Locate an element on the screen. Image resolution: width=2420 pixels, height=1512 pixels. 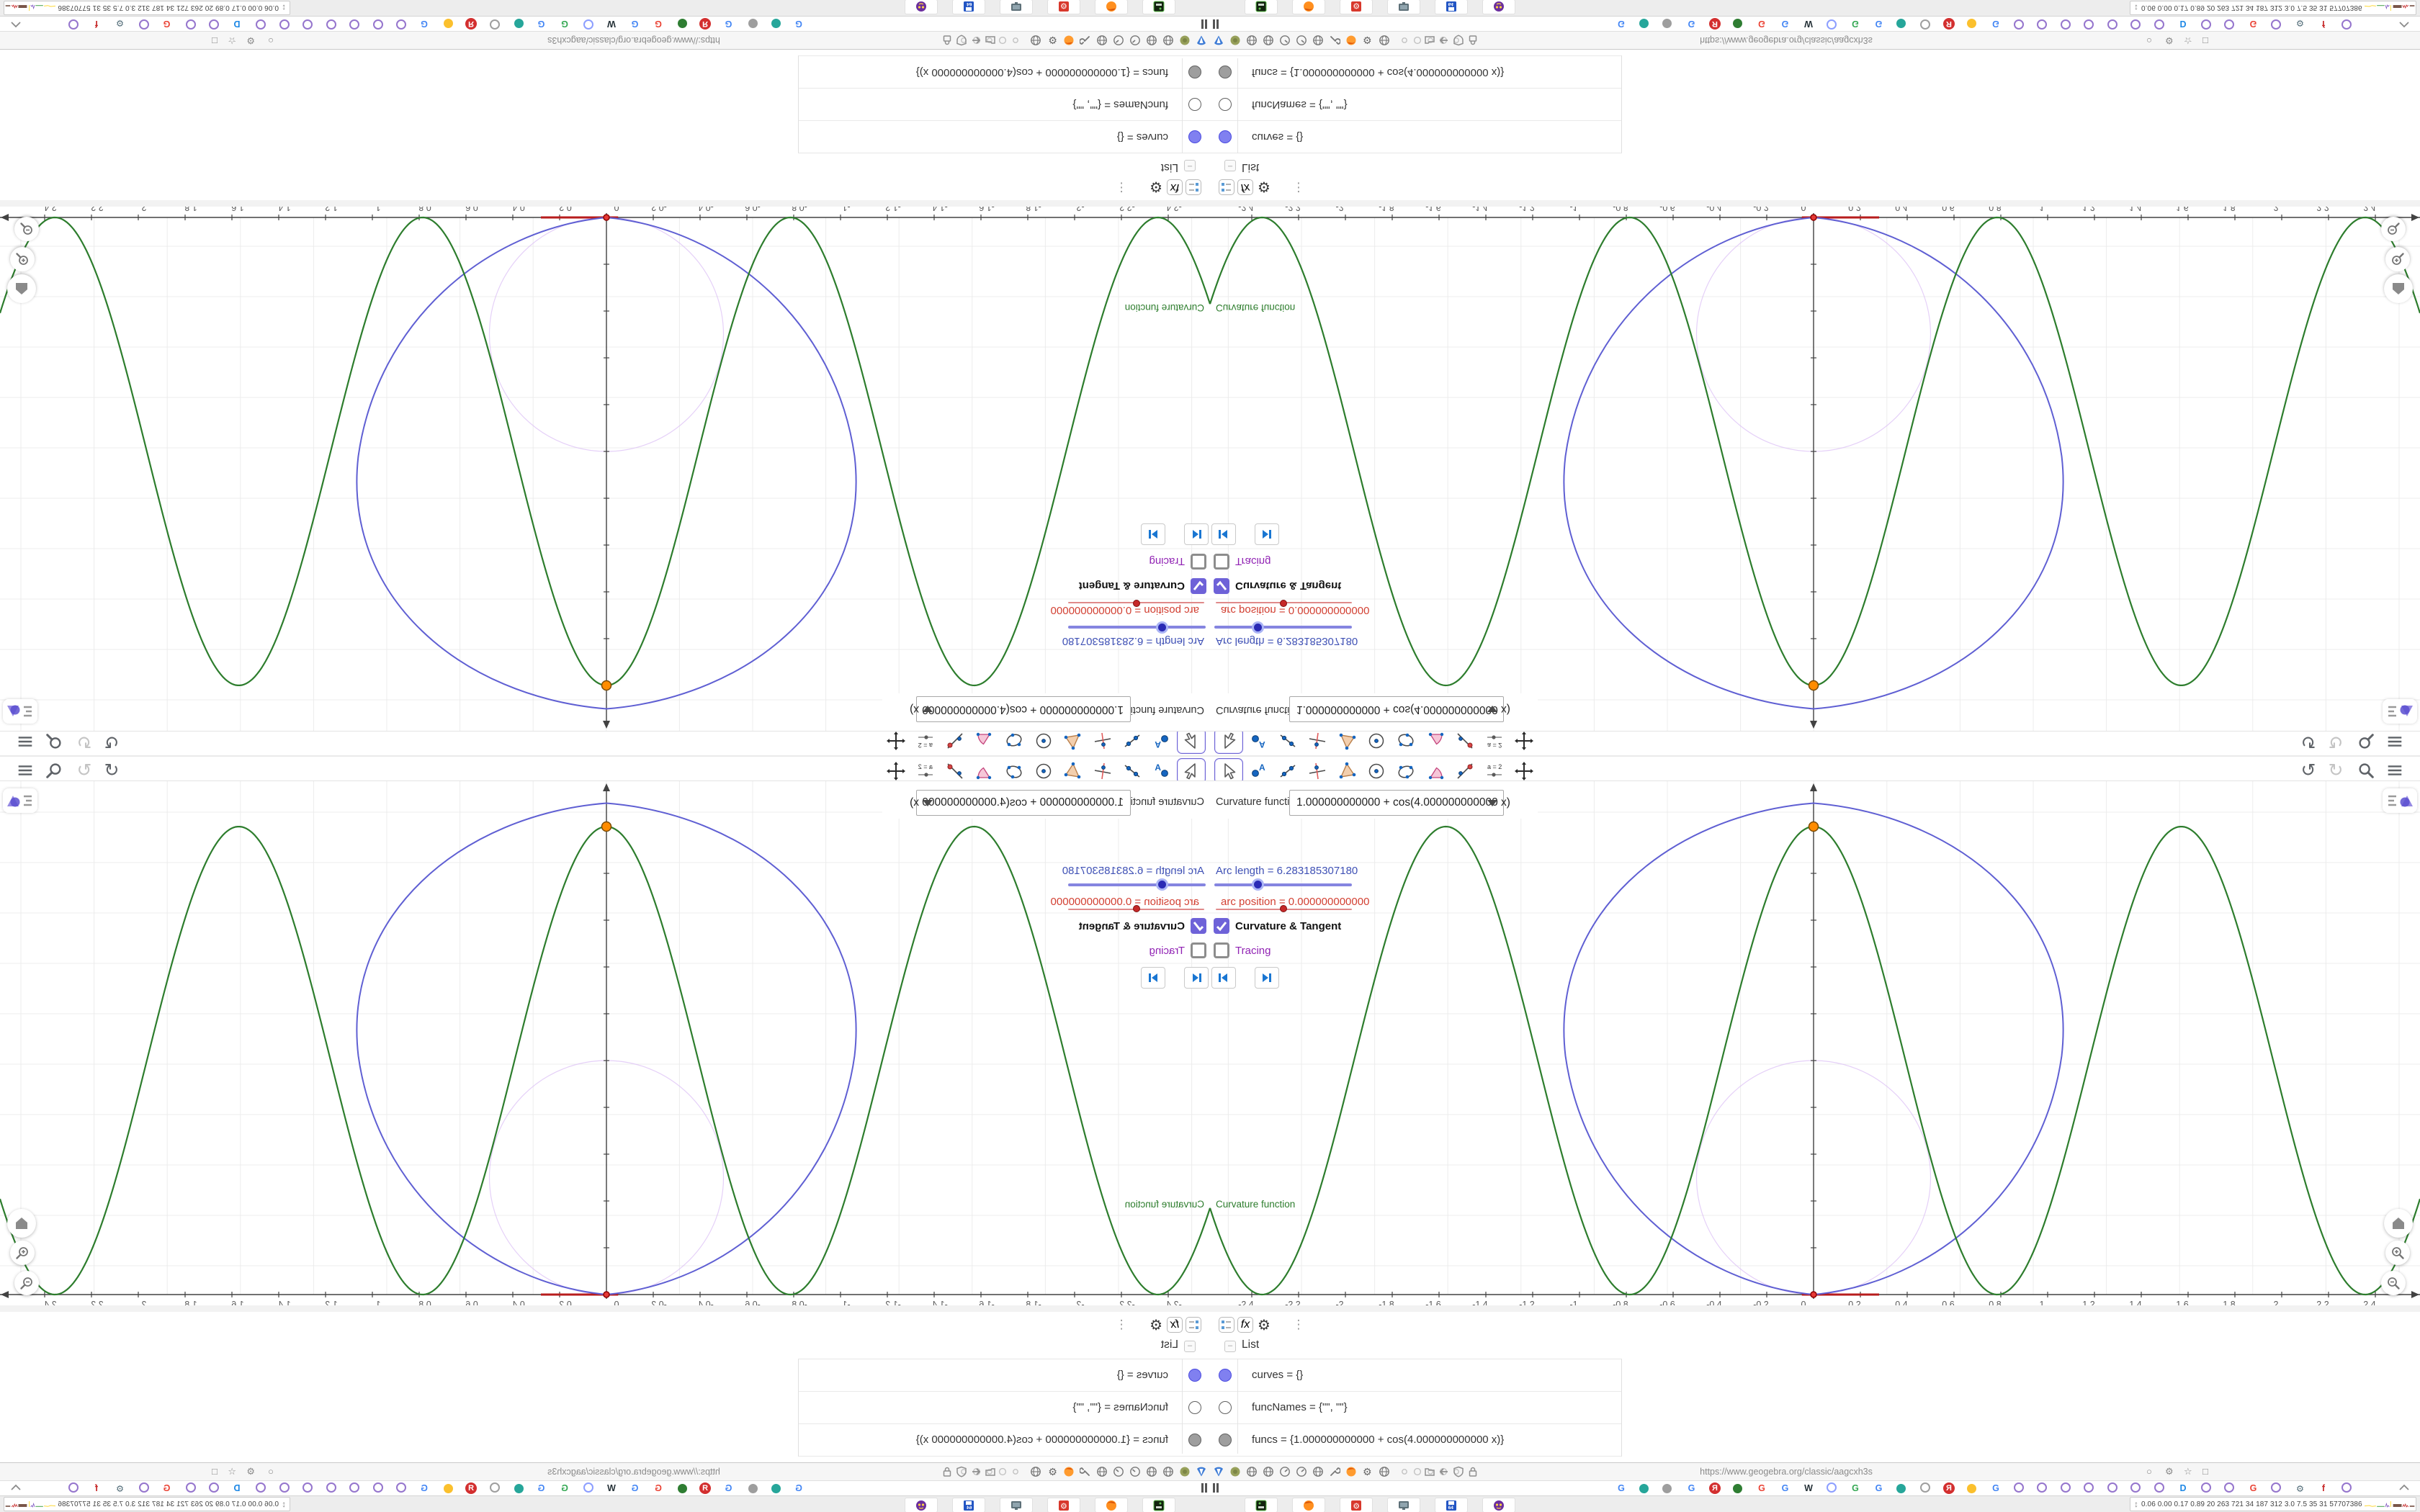
home-icon is located at coordinates (2398, 288).